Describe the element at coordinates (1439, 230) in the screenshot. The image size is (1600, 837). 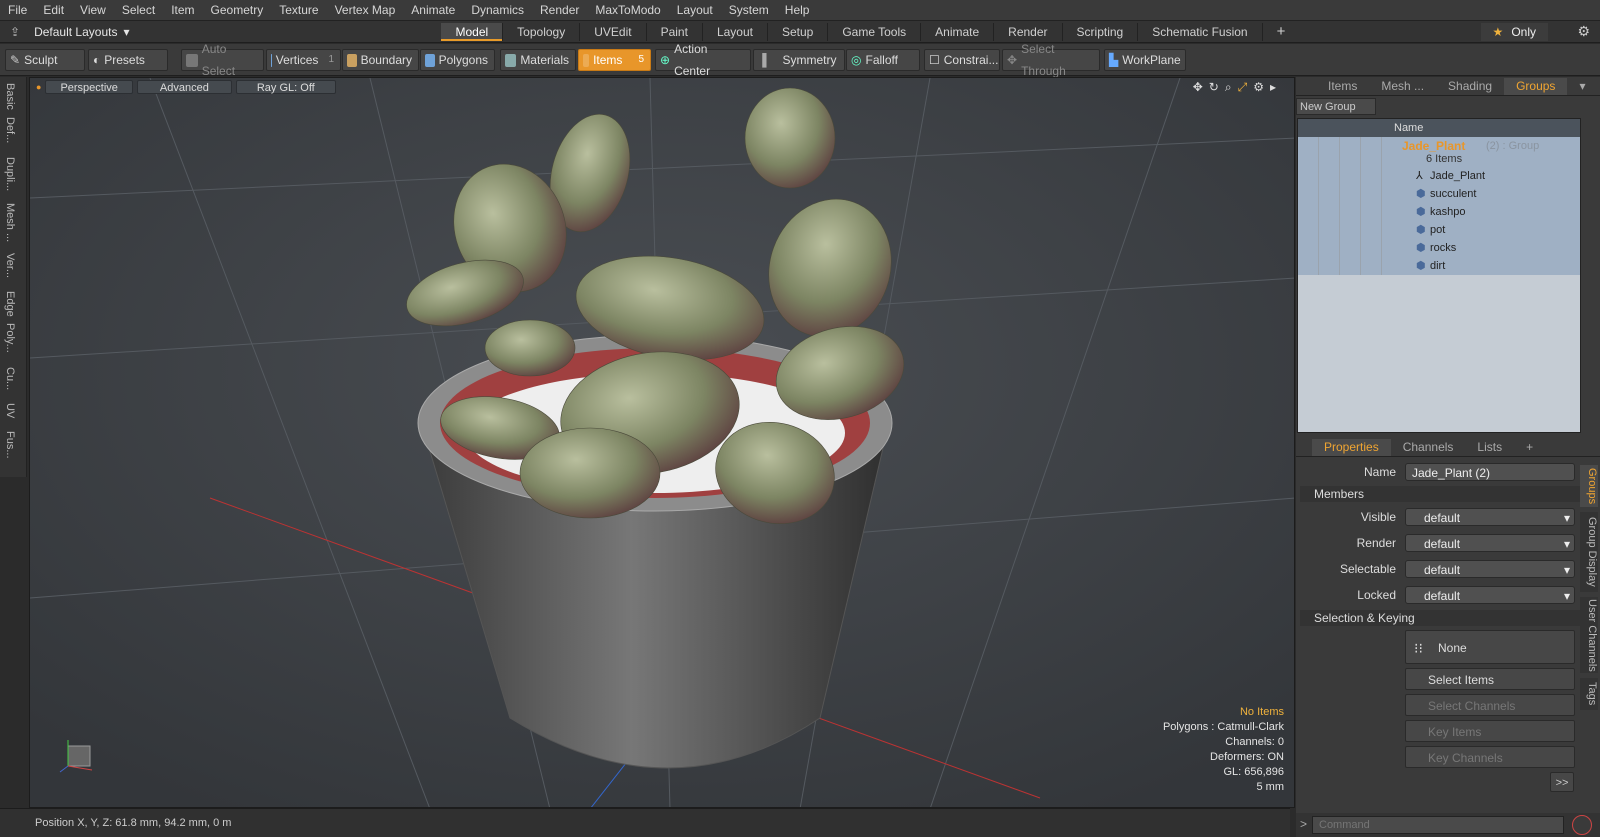
I see `tree-item: ⬢ pot` at that location.